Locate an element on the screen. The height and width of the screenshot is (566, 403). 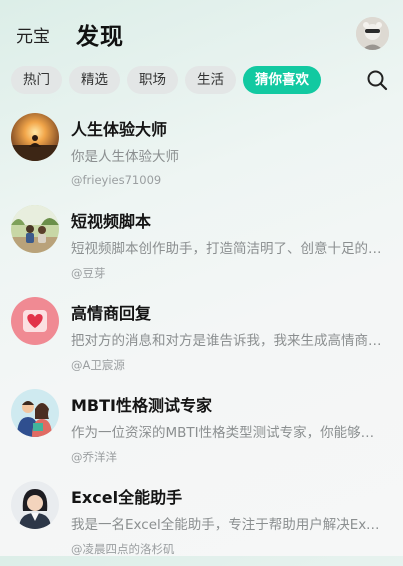
agent-author: @凌晨四点的洛杉矶 is located at coordinates (123, 549).